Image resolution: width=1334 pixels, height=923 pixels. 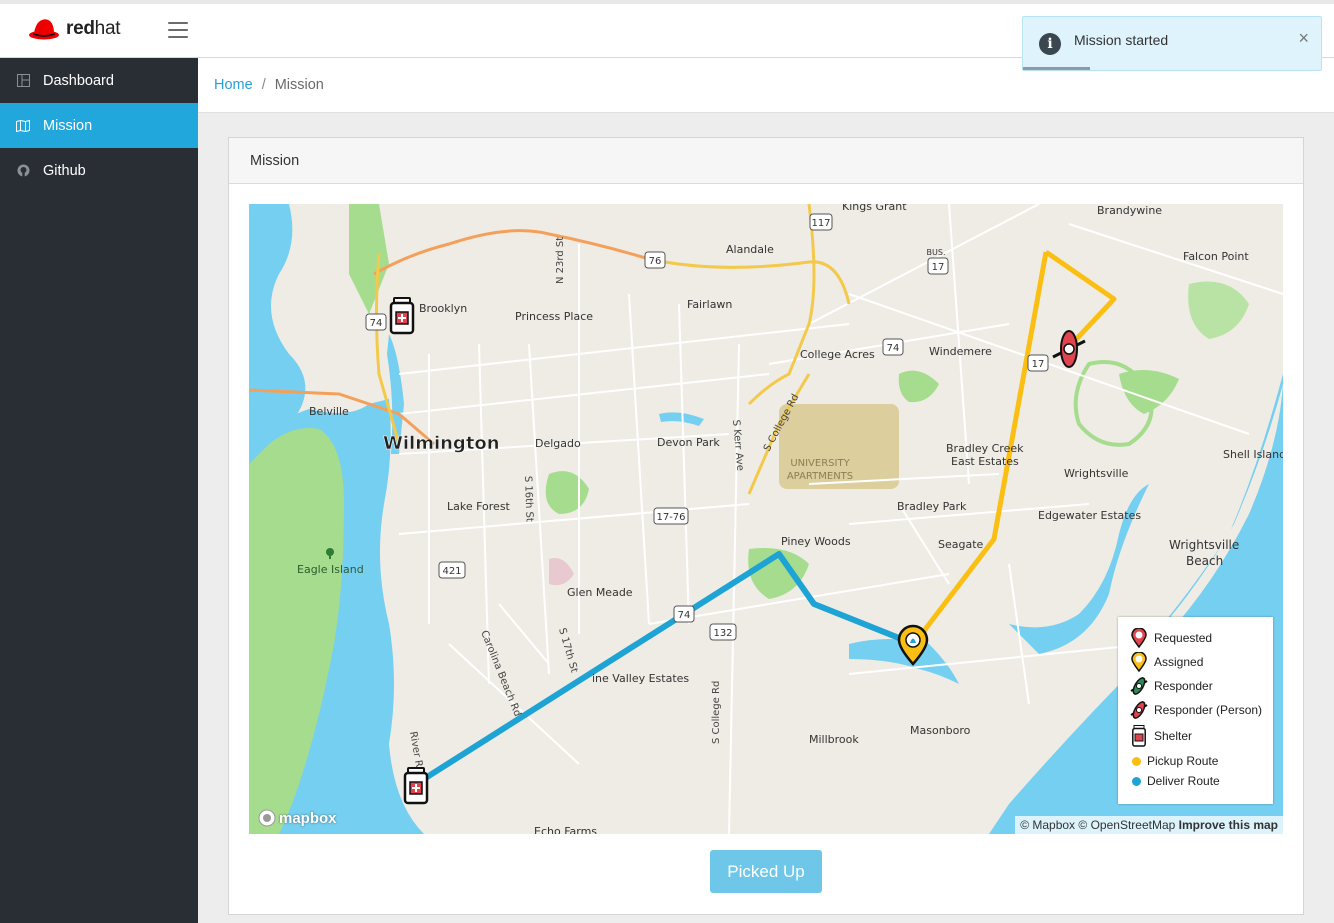 I want to click on shelter-icon, so click(x=1139, y=736).